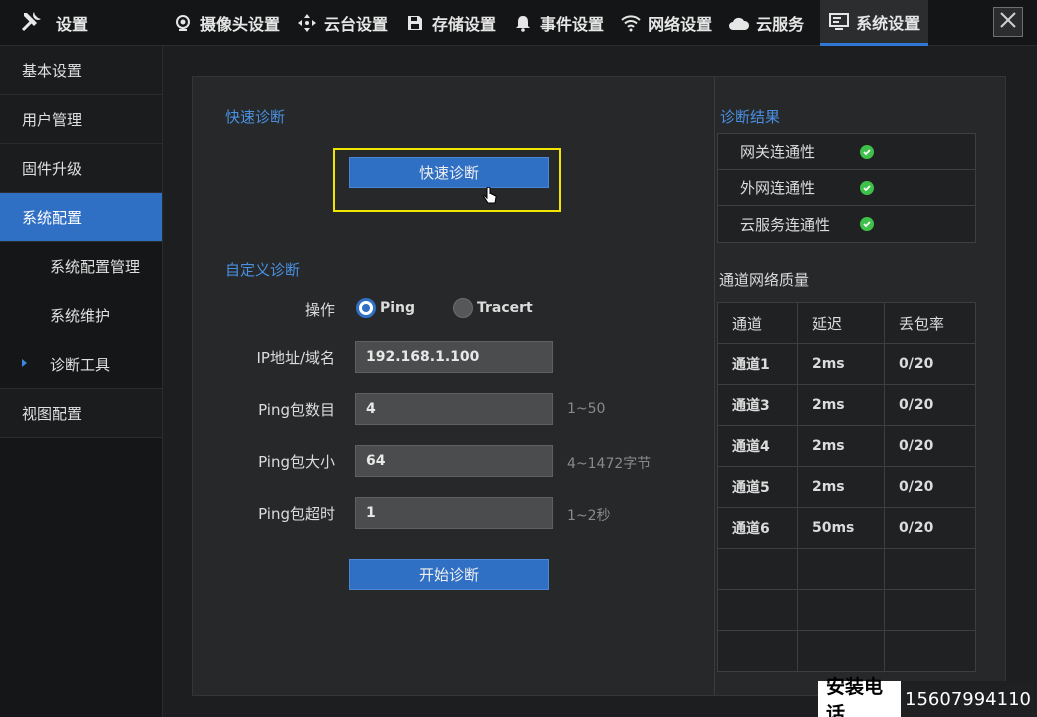 The width and height of the screenshot is (1037, 717). Describe the element at coordinates (255, 117) in the screenshot. I see `quick-diagnosis-title: 快速诊断` at that location.